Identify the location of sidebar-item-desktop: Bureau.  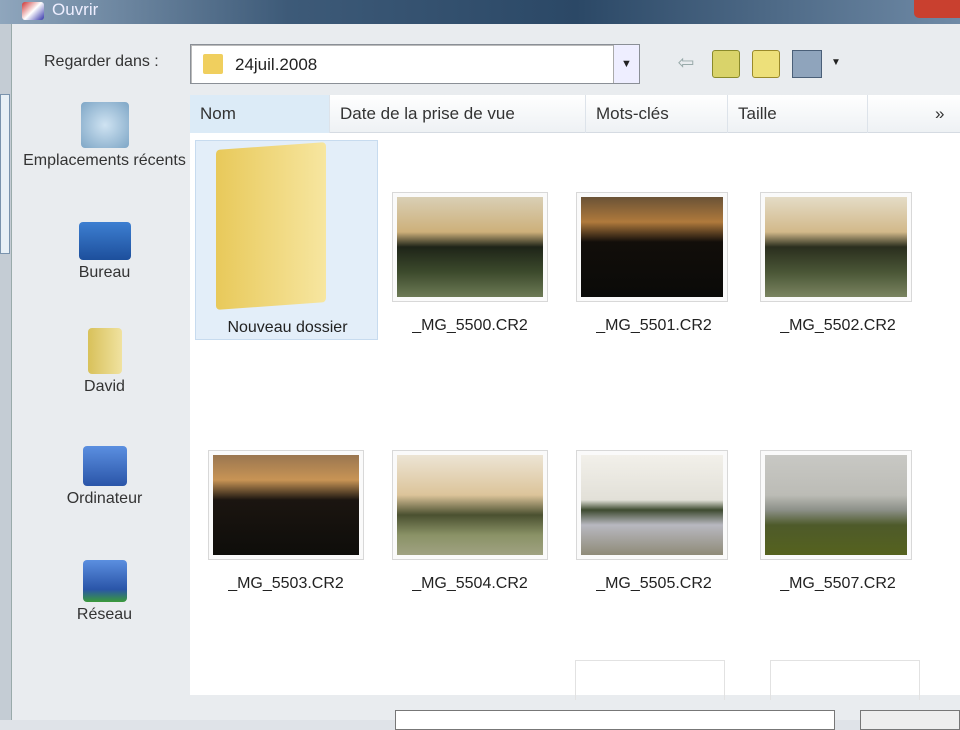
(104, 252).